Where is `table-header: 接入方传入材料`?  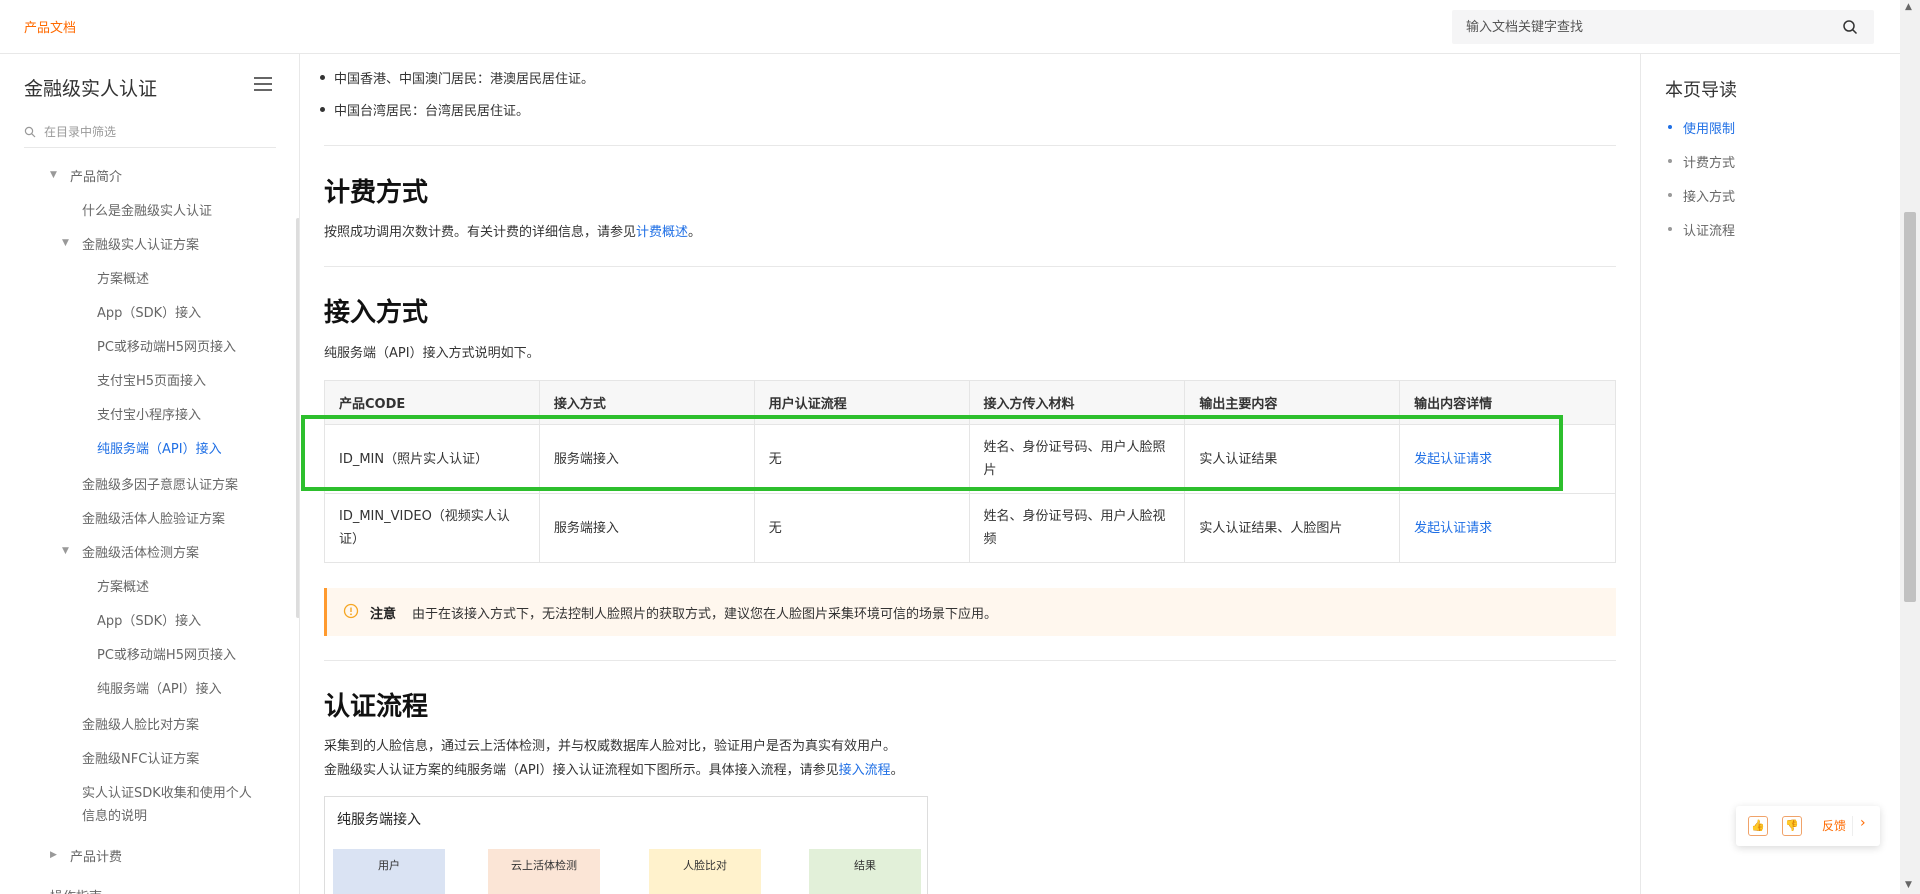 table-header: 接入方传入材料 is located at coordinates (1077, 402).